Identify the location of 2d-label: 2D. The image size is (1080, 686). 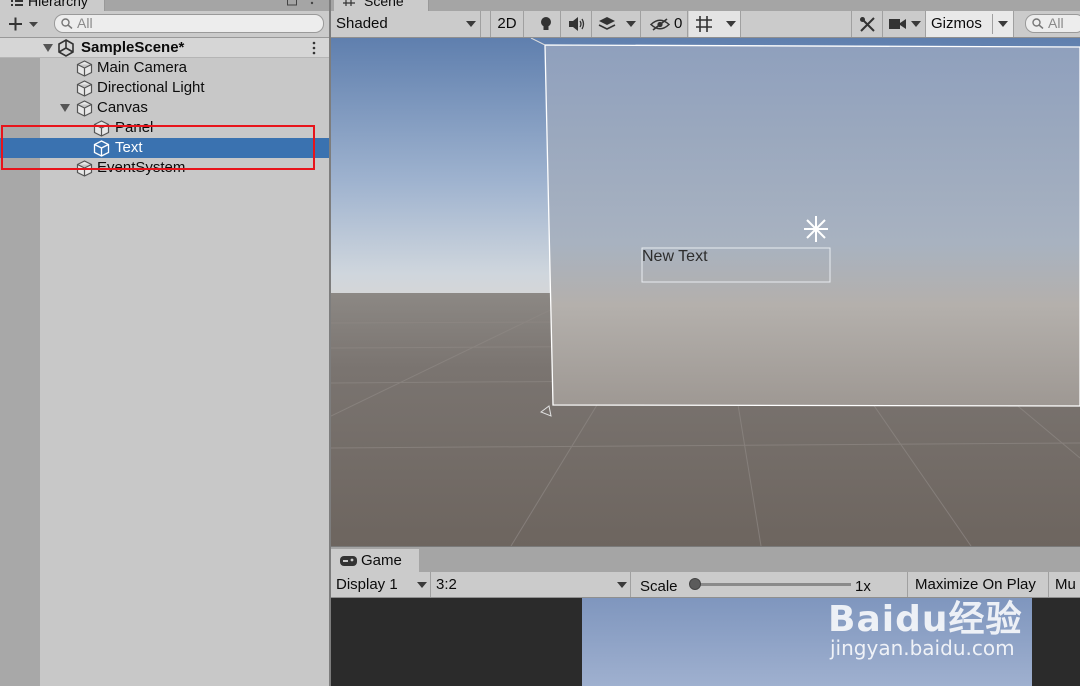
(507, 23).